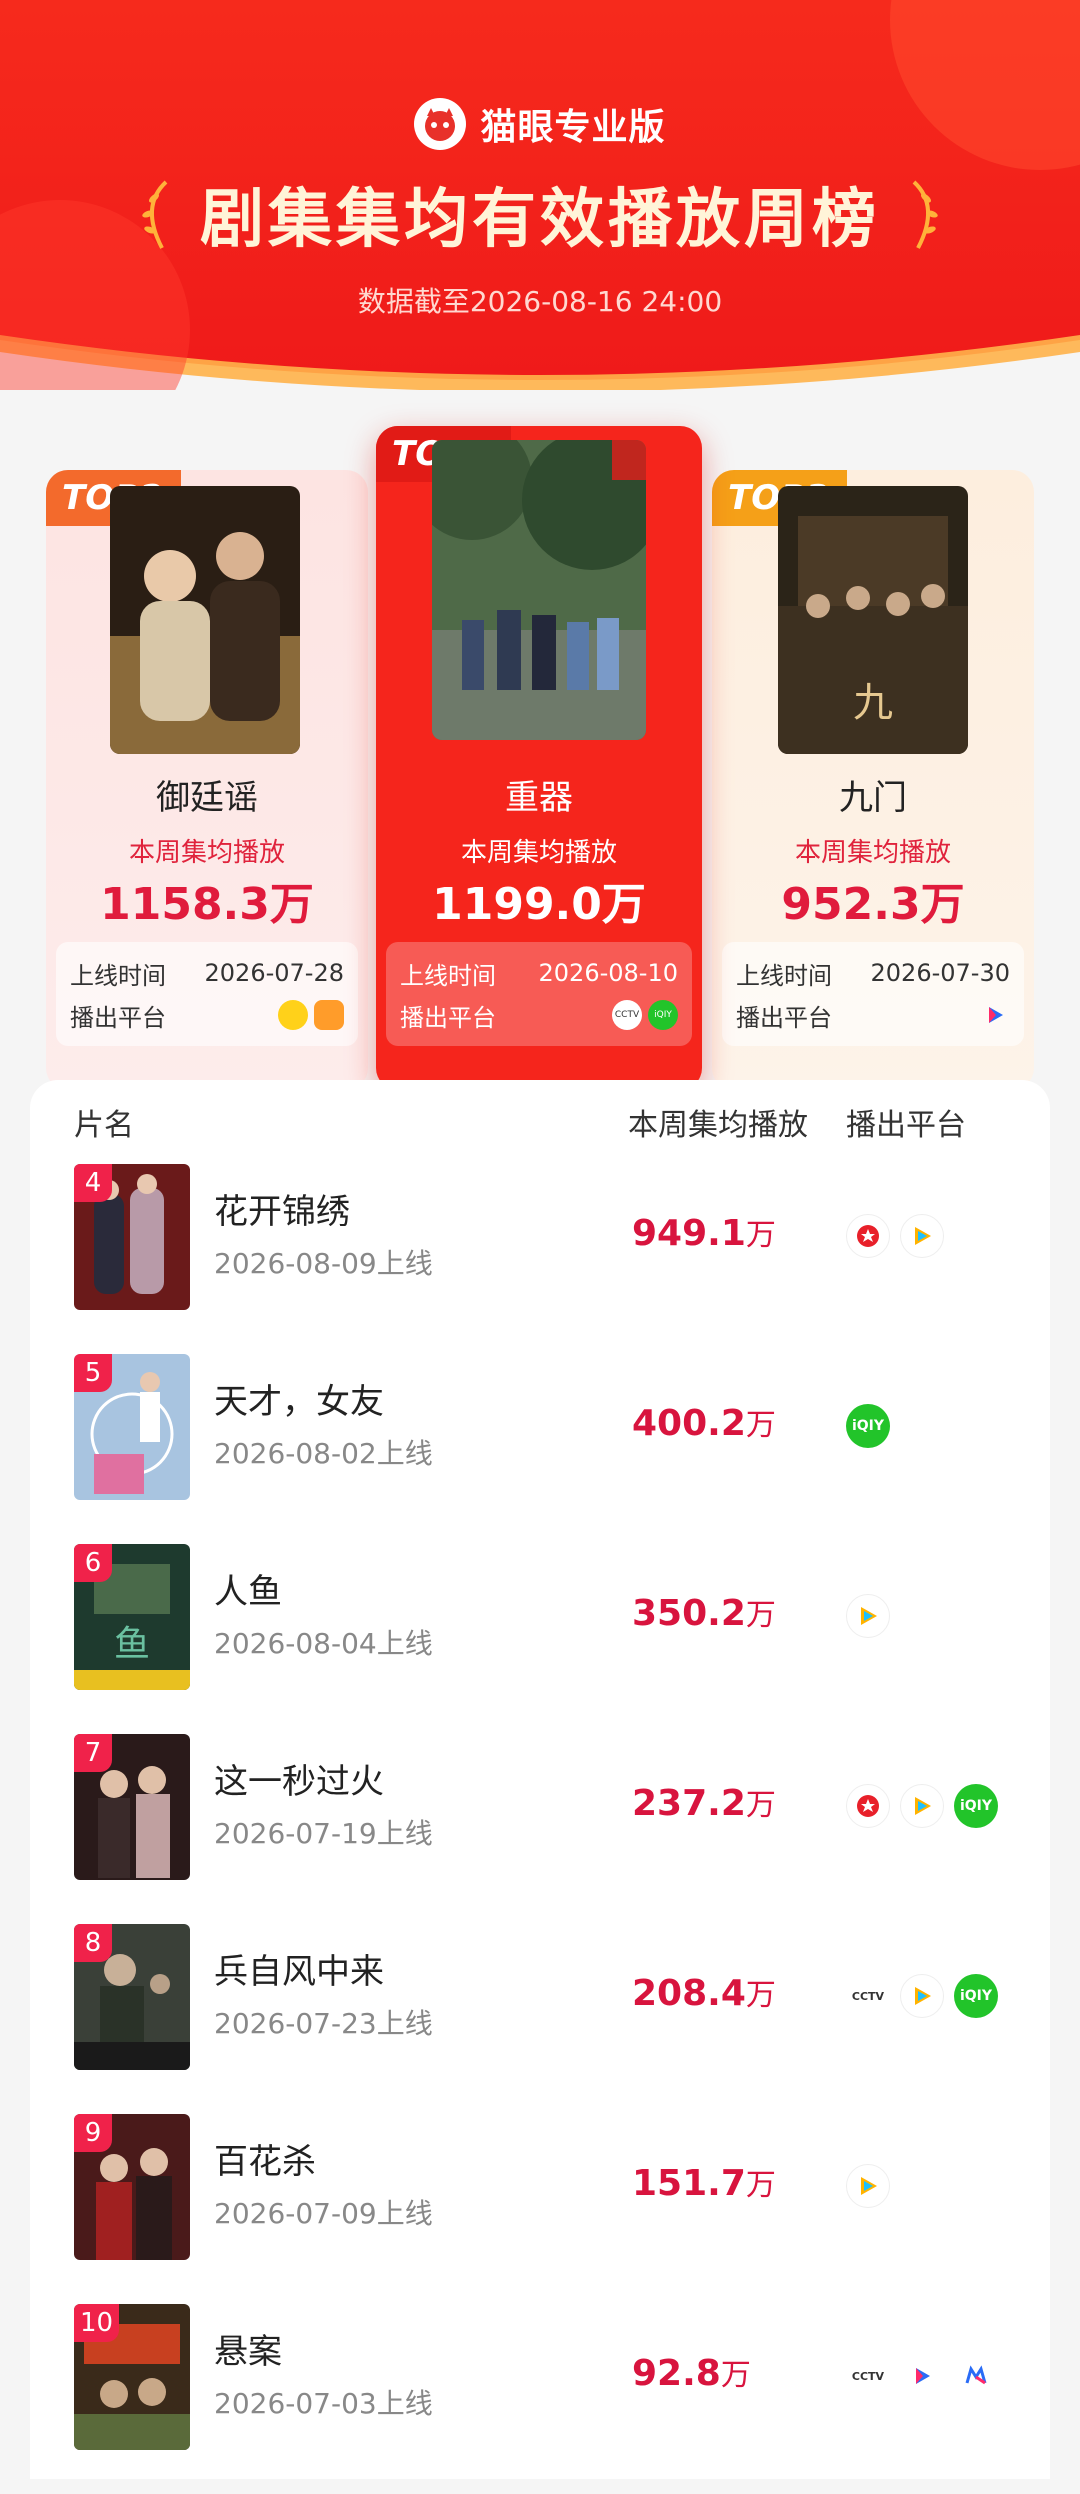  I want to click on drama-title: 花开锦绣, so click(282, 1212).